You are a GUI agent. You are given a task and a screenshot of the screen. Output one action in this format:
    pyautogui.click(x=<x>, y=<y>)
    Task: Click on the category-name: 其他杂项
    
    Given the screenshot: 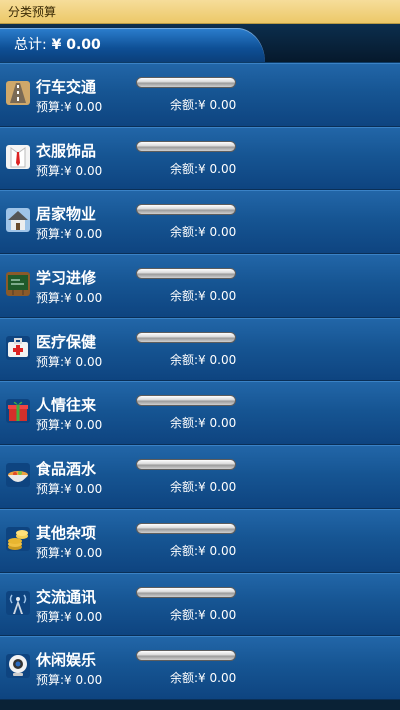 What is the action you would take?
    pyautogui.click(x=66, y=532)
    